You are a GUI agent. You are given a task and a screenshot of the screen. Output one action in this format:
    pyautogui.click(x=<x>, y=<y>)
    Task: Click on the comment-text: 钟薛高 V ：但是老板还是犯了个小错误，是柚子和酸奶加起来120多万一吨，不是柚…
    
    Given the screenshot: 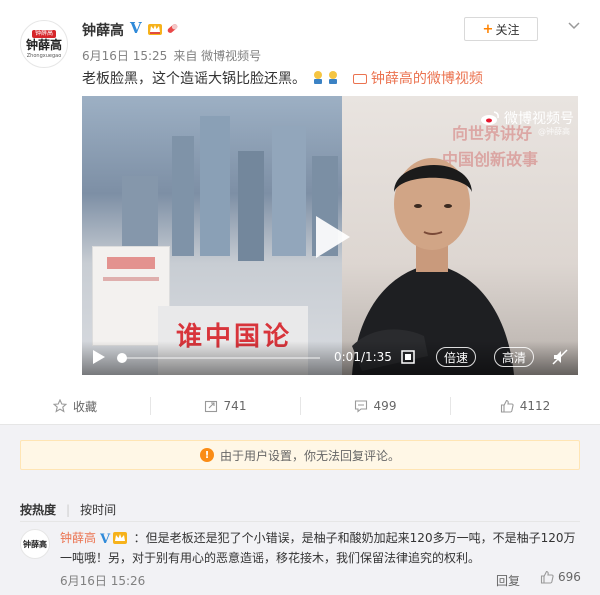 What is the action you would take?
    pyautogui.click(x=320, y=548)
    